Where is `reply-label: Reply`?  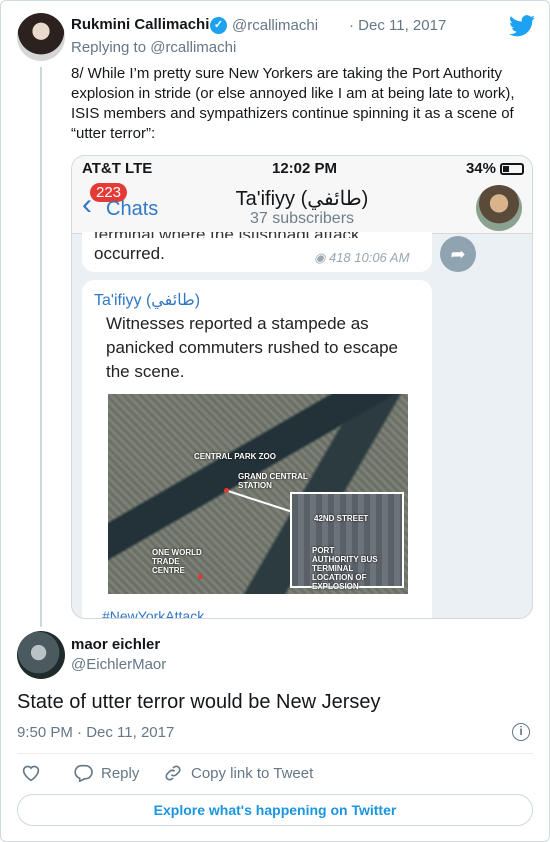 reply-label: Reply is located at coordinates (120, 773).